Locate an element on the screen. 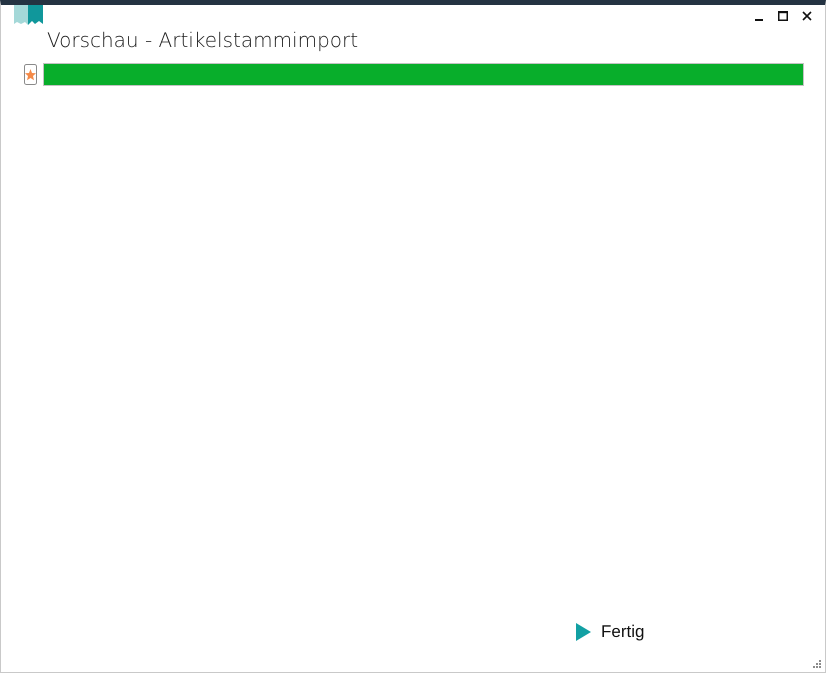 The height and width of the screenshot is (673, 826). finish-button: Fertig is located at coordinates (610, 632).